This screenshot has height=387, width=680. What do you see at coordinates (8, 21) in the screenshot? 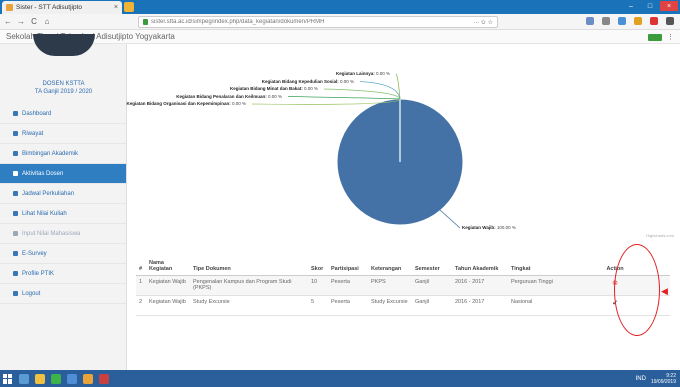
I see `back-icon: ←` at bounding box center [8, 21].